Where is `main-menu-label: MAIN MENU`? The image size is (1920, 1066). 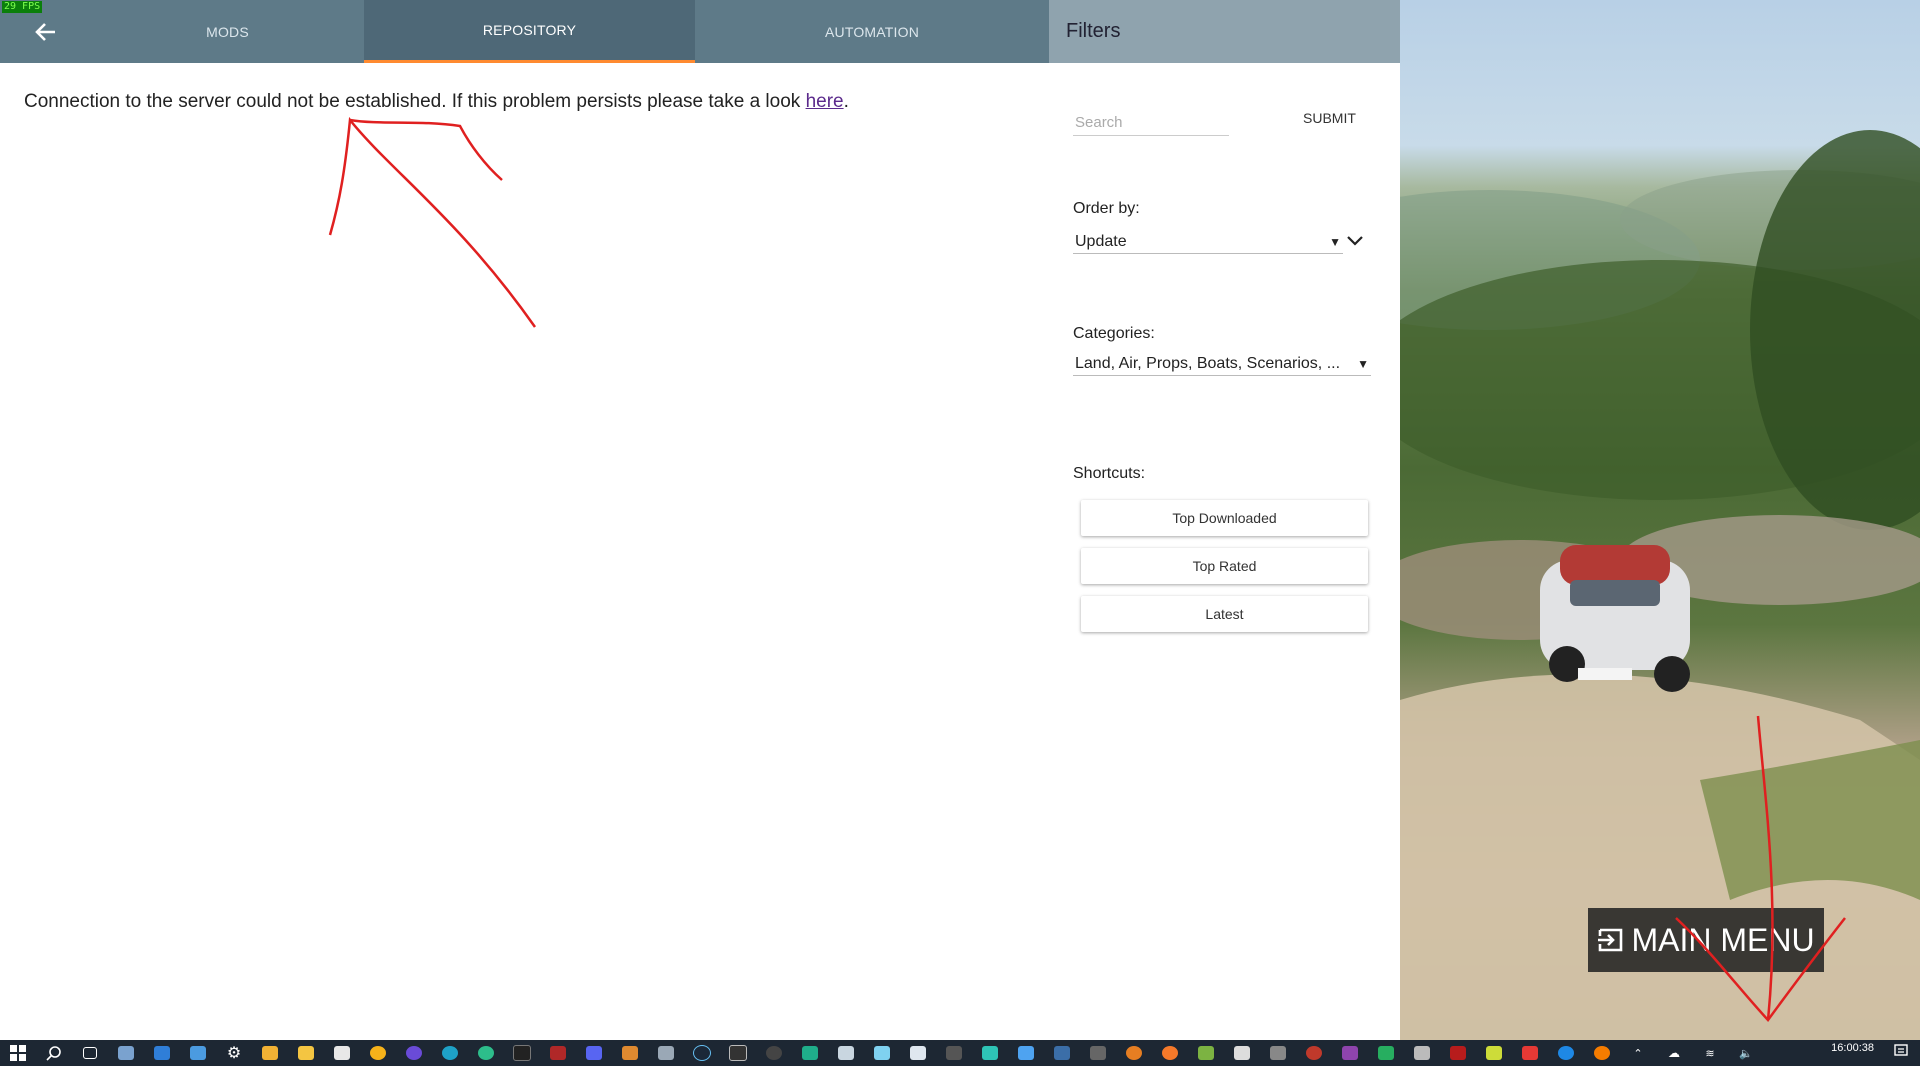
main-menu-label: MAIN MENU is located at coordinates (1723, 939).